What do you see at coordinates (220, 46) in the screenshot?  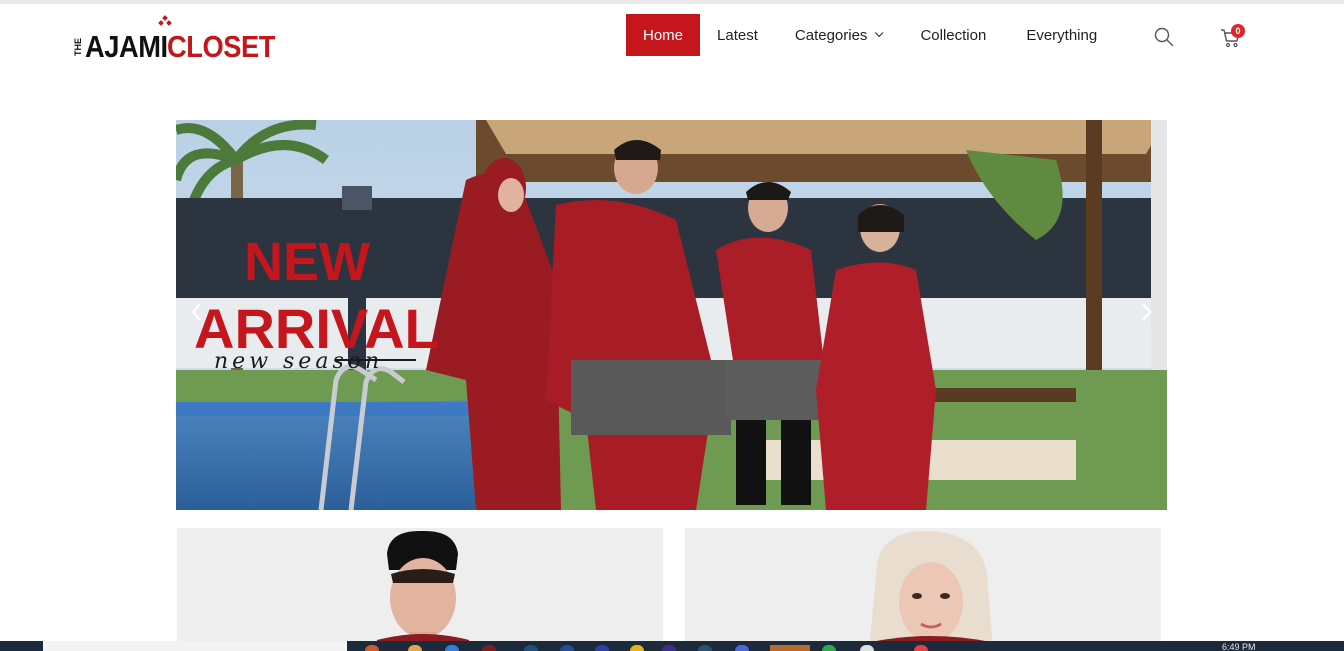 I see `logo-closet-text: CLOSET` at bounding box center [220, 46].